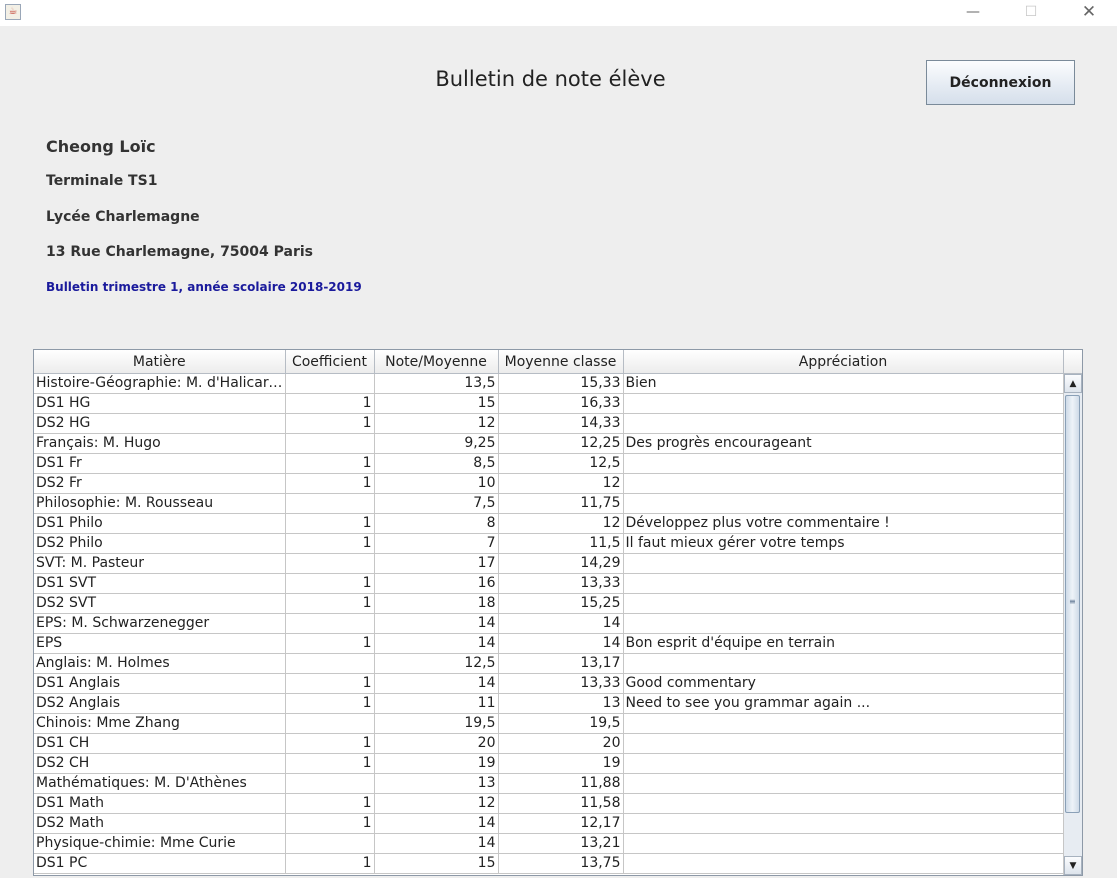  I want to click on cell-appreciation: Des progrès encourageant, so click(843, 443).